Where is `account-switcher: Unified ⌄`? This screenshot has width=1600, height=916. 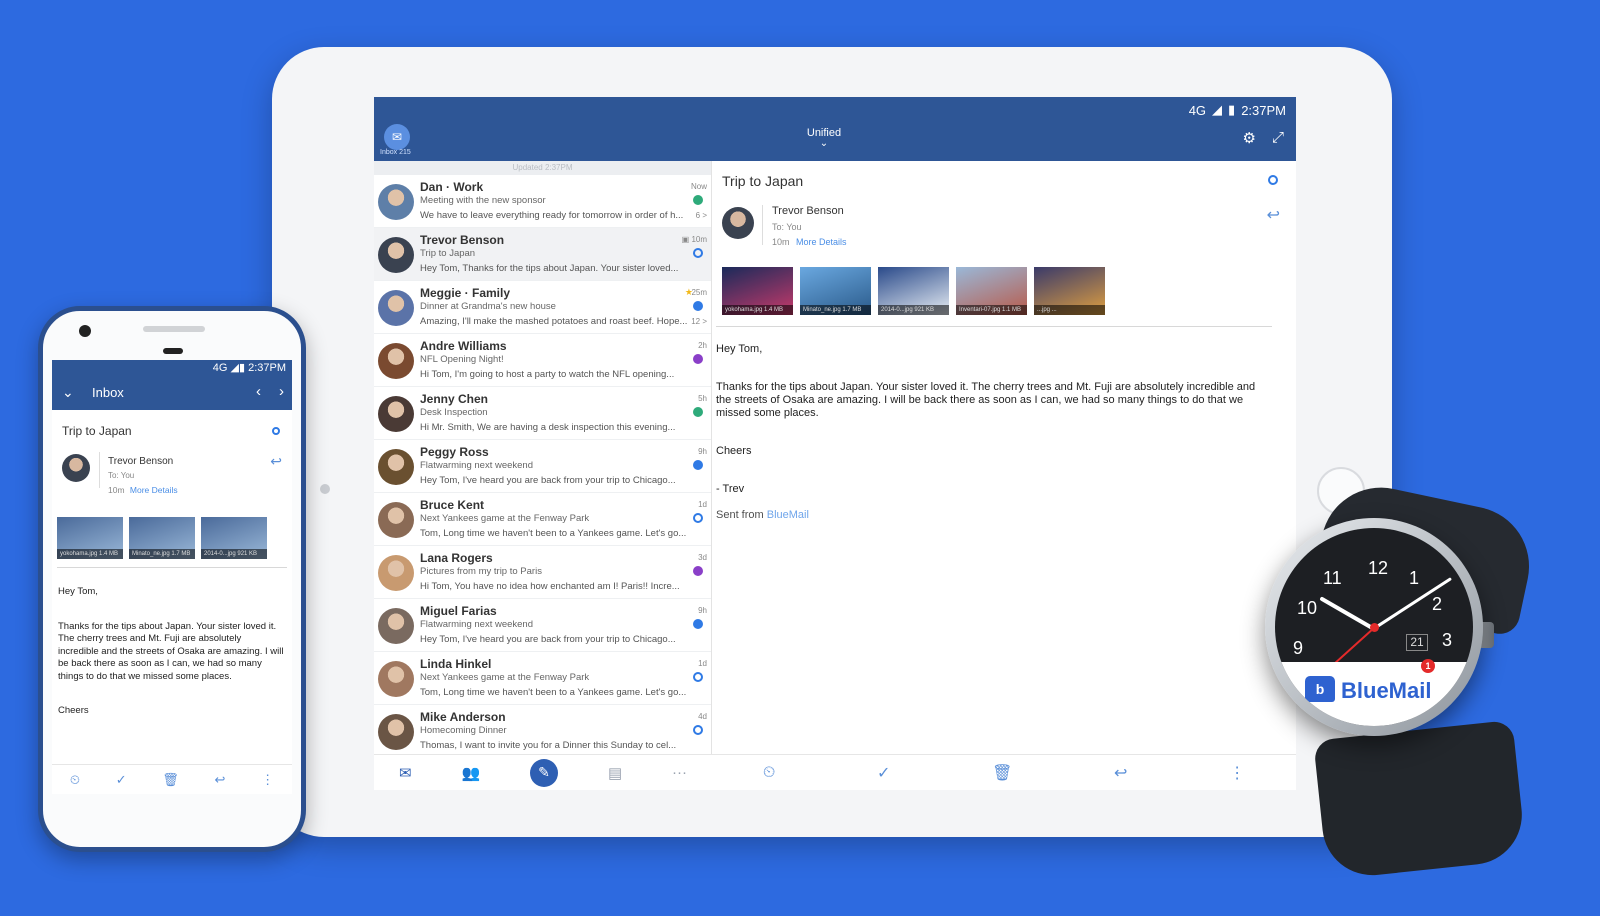 account-switcher: Unified ⌄ is located at coordinates (824, 138).